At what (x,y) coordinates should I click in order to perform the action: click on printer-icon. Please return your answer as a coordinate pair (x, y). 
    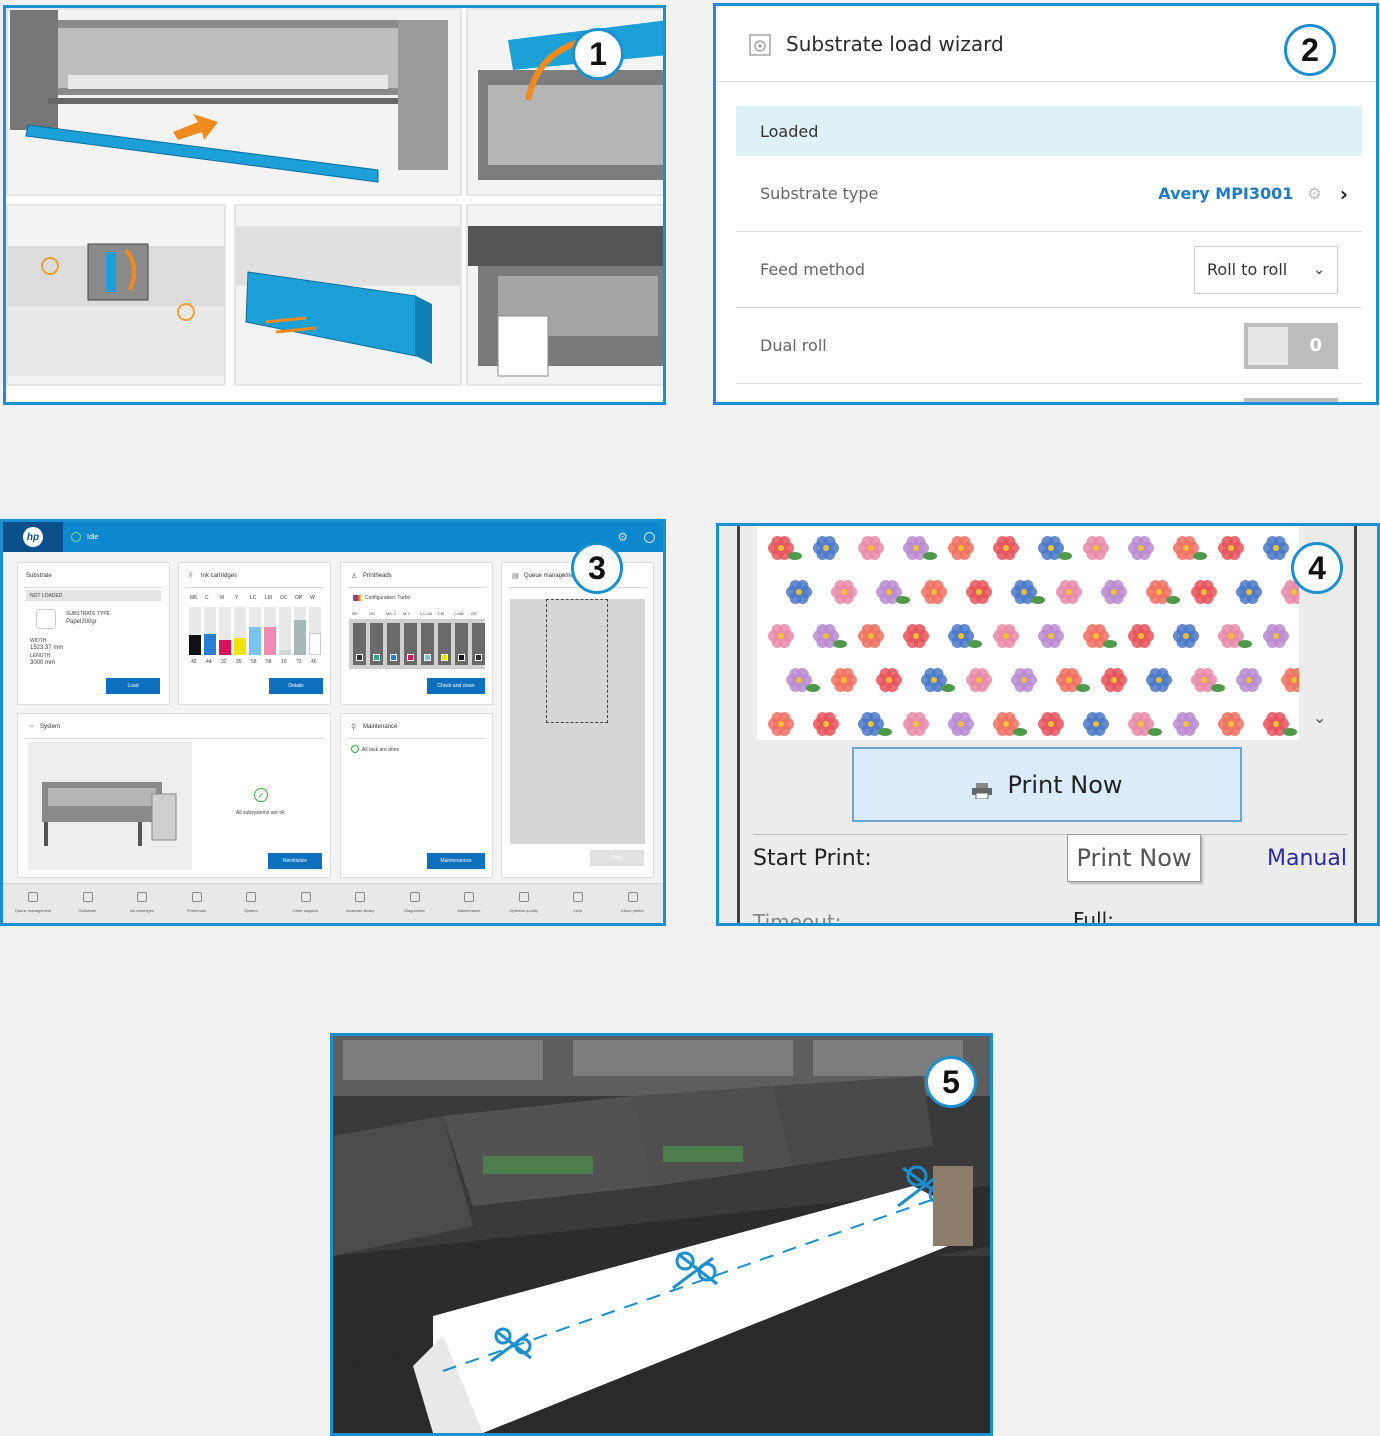
    Looking at the image, I should click on (982, 788).